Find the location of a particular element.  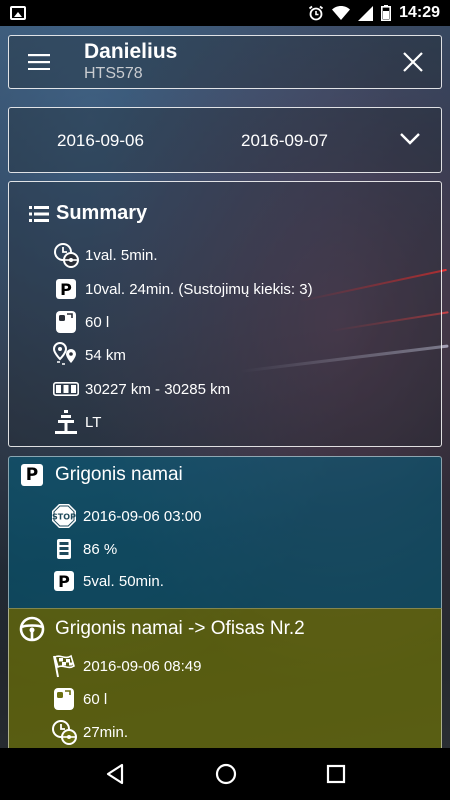

parking-duration-row: P 5val. 50min. is located at coordinates (107, 581).